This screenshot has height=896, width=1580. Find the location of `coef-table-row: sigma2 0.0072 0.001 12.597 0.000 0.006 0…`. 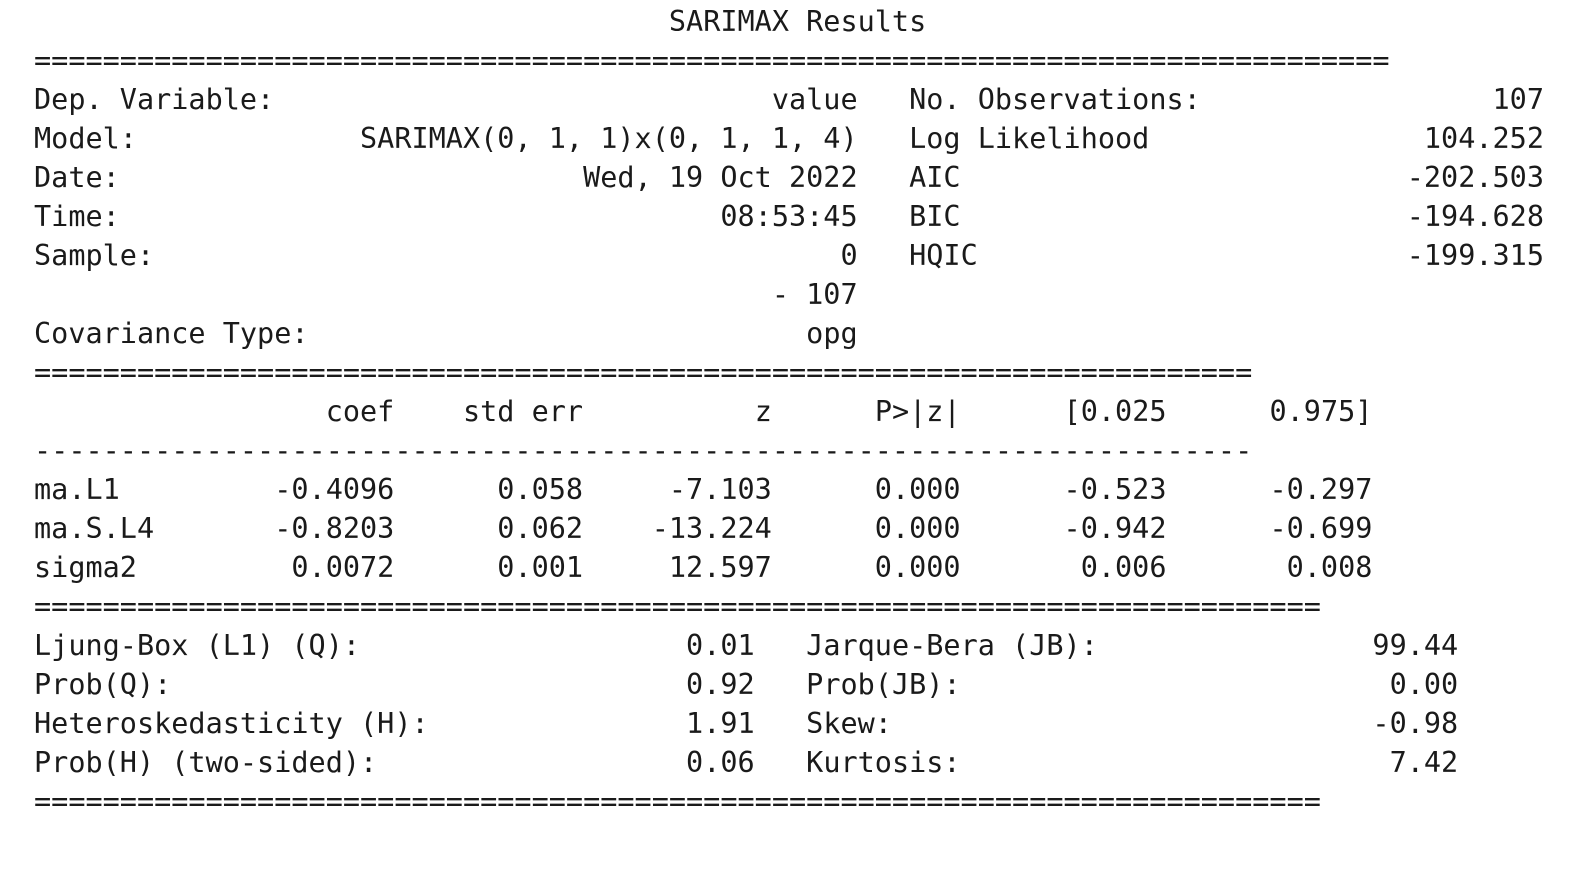

coef-table-row: sigma2 0.0072 0.001 12.597 0.000 0.006 0… is located at coordinates (703, 567).